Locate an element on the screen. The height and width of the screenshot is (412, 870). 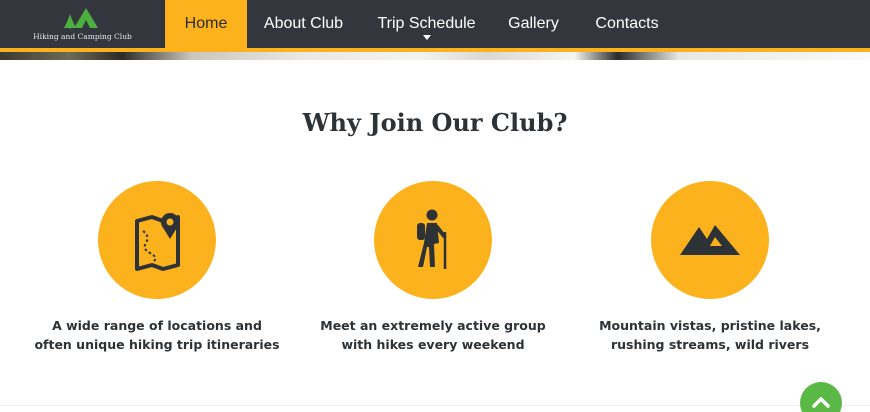
mountains-icon is located at coordinates (710, 240).